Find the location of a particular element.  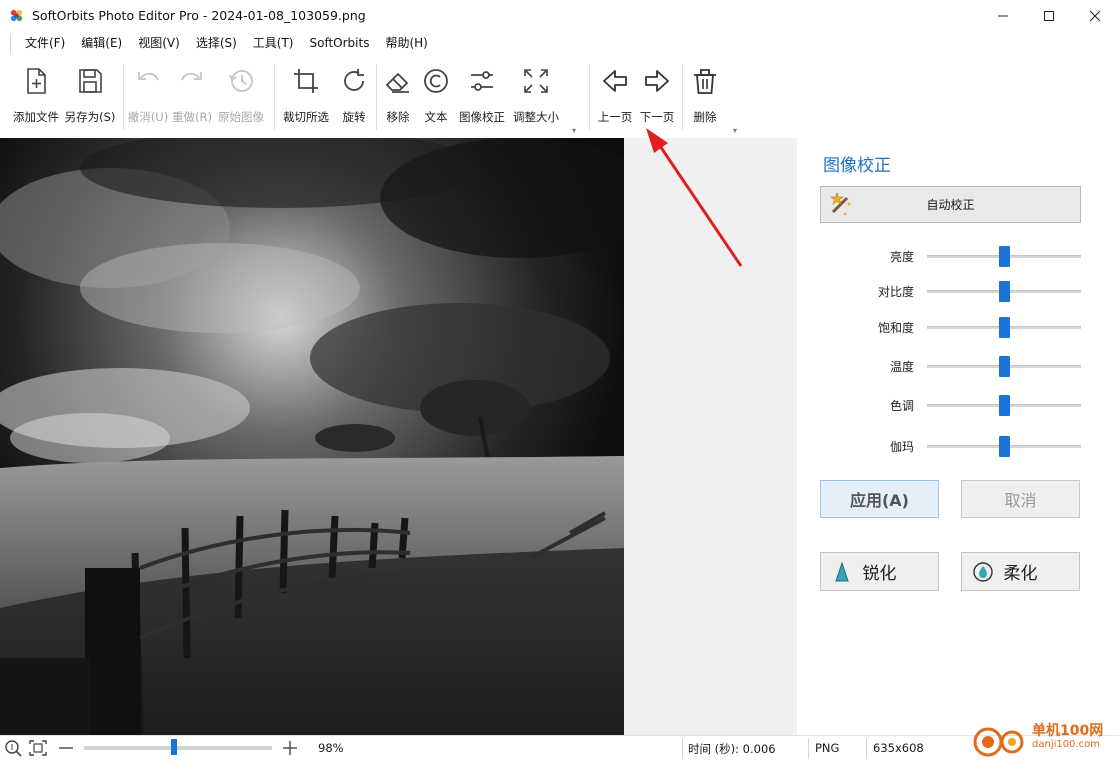

zoom-slider-thumb is located at coordinates (174, 747).